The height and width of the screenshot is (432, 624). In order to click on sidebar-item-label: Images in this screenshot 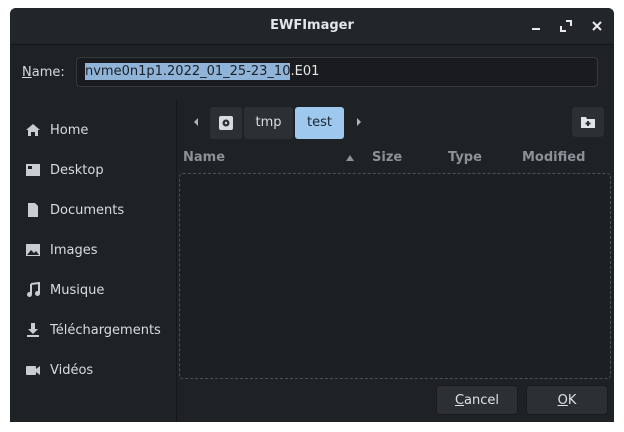, I will do `click(74, 250)`.